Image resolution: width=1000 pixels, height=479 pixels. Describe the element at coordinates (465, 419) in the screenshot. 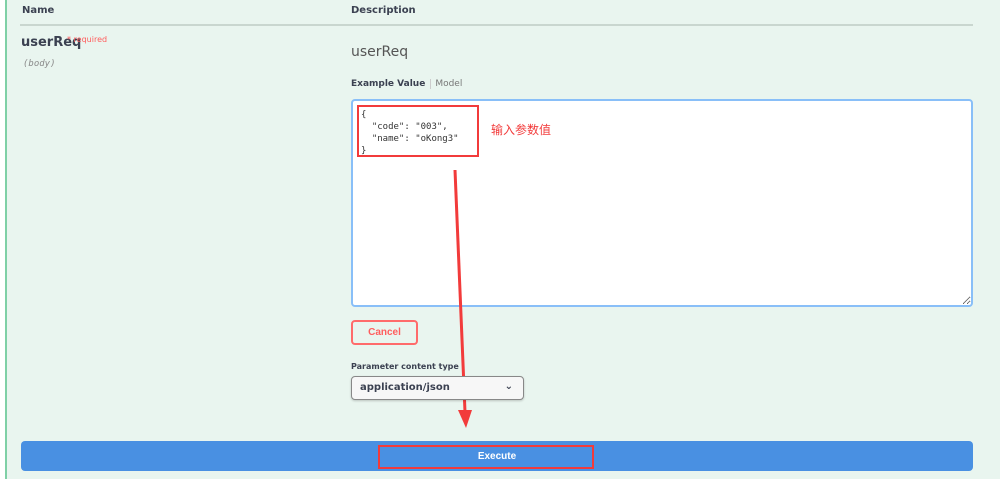

I see `arrow-head` at that location.